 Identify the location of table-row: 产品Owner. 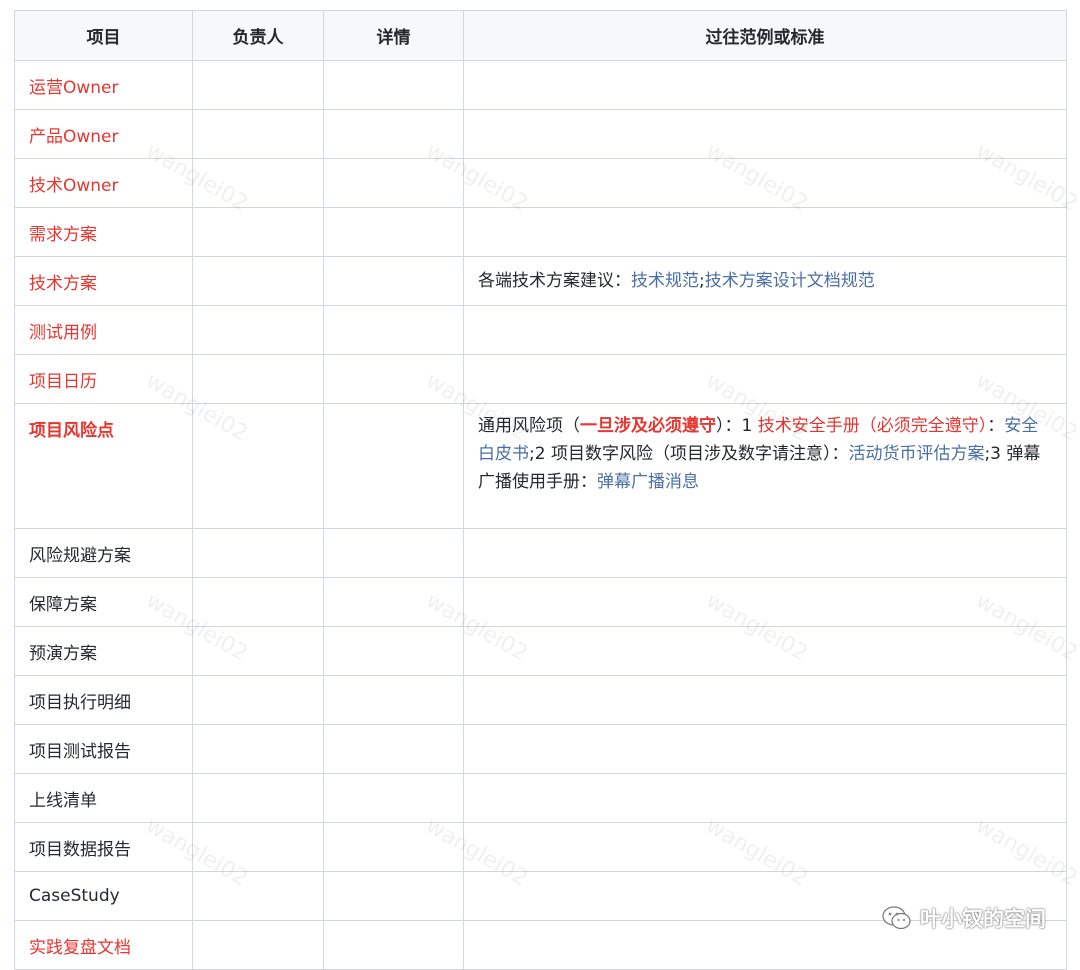
(540, 134).